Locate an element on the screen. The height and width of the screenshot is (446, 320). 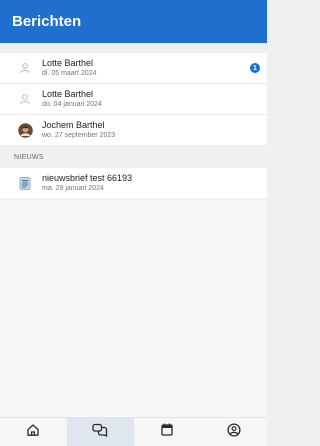
app-header: Berichten is located at coordinates (133, 21).